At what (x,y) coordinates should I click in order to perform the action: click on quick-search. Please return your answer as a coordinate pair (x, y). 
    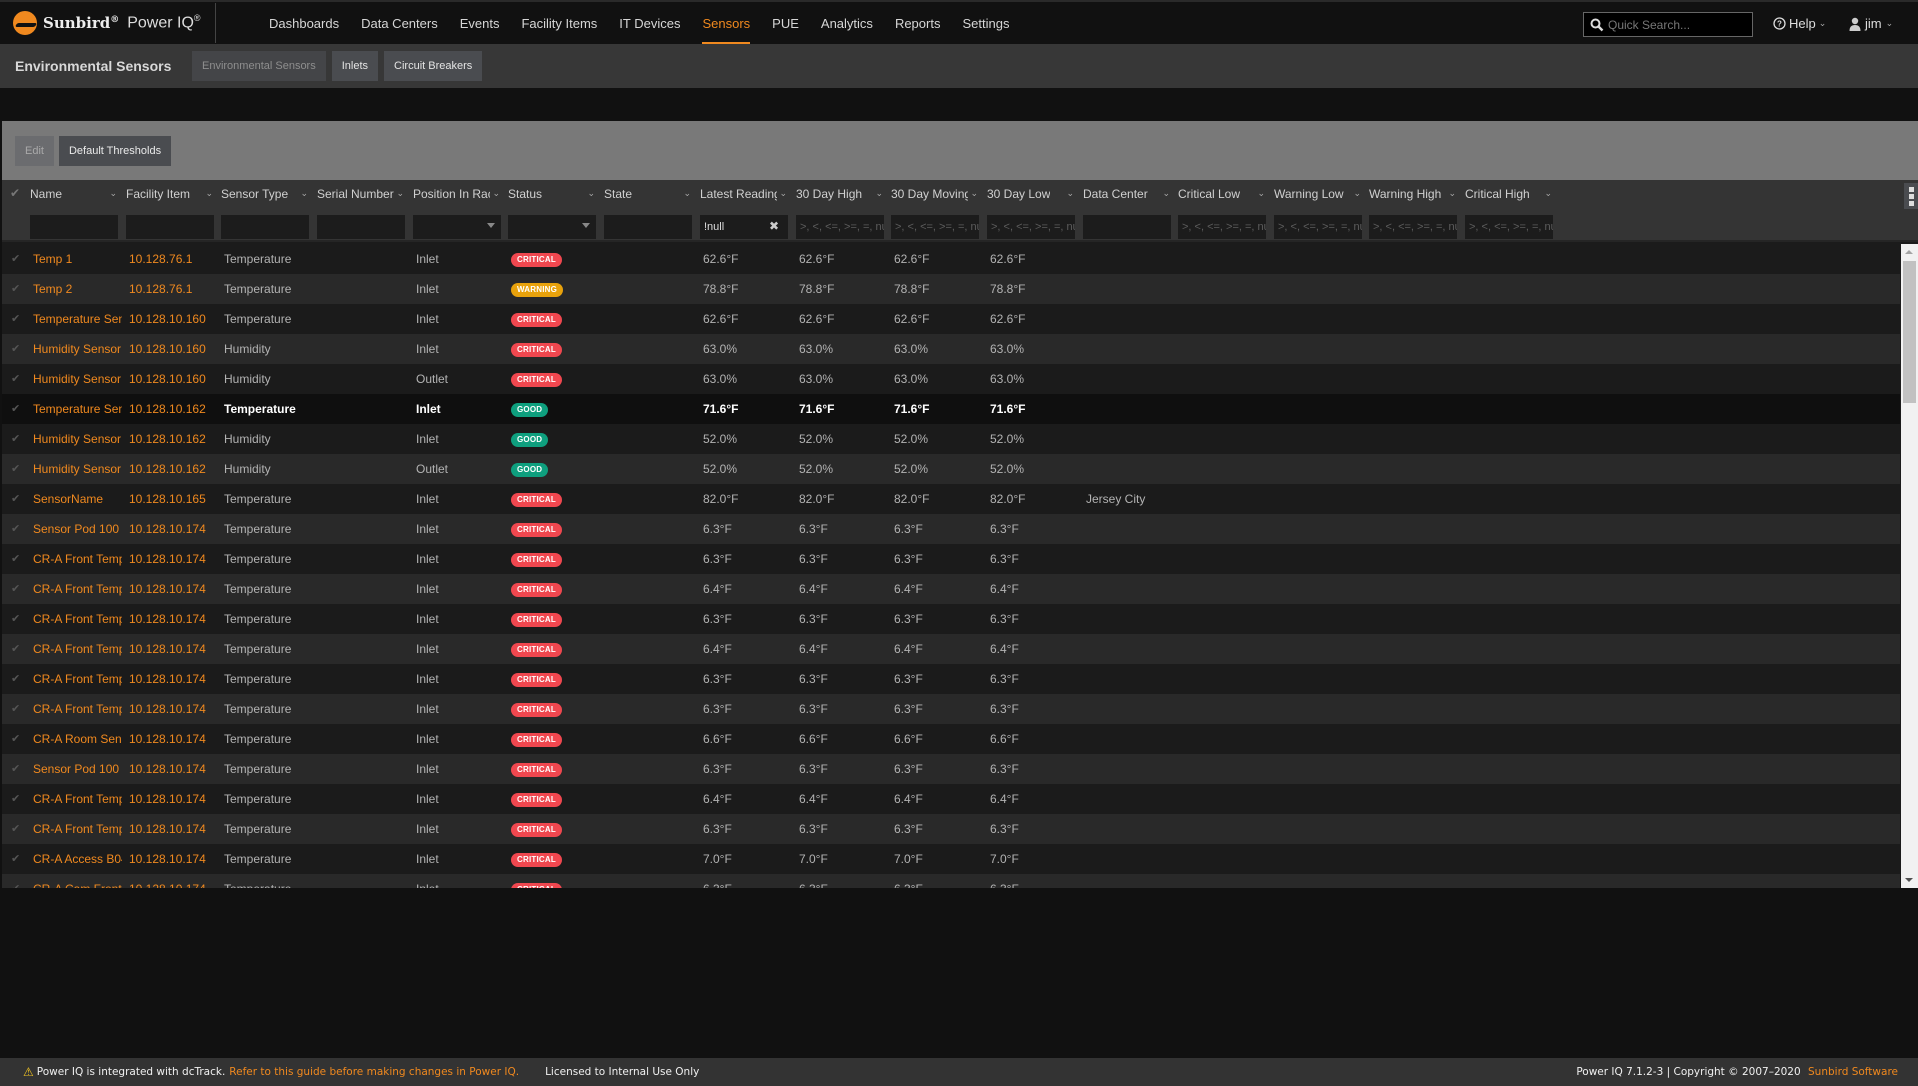
    Looking at the image, I should click on (1668, 24).